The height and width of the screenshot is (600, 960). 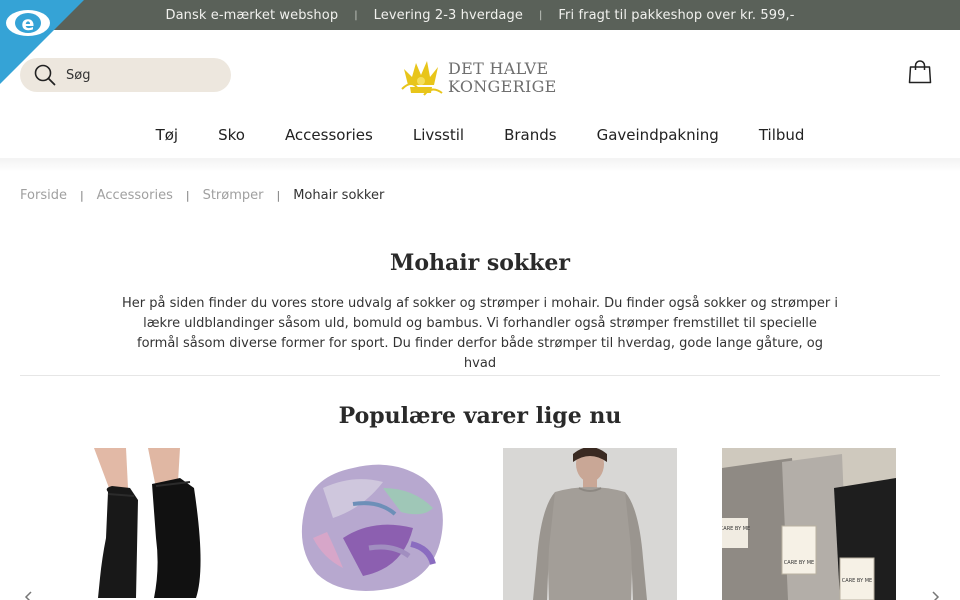 I want to click on breadcrumb-forside: Forside, so click(x=43, y=195).